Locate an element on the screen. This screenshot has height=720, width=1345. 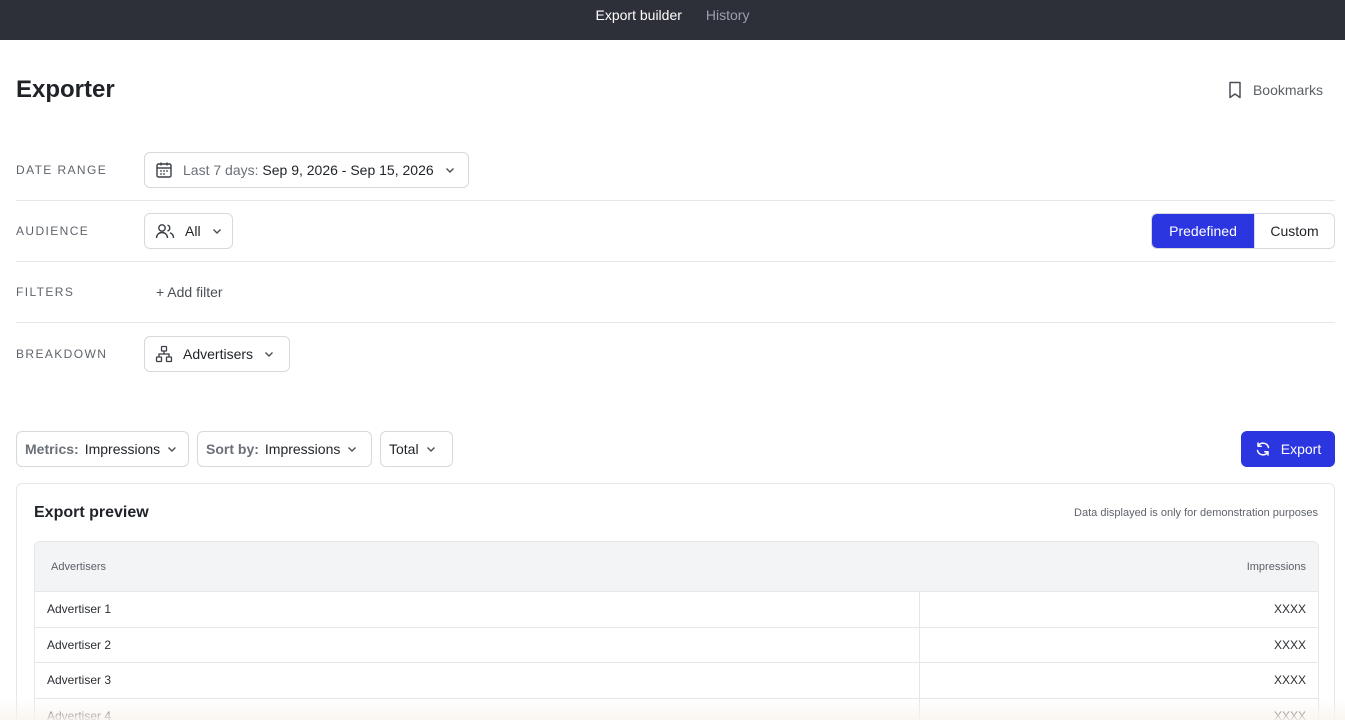
audience-label: AUDIENCE is located at coordinates (53, 231).